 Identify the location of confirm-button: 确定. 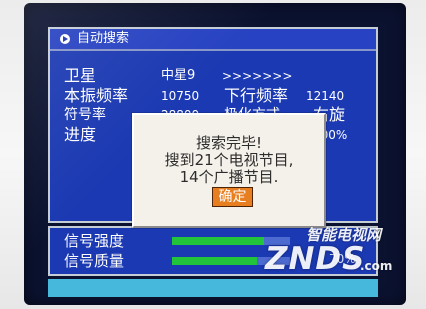
(232, 197).